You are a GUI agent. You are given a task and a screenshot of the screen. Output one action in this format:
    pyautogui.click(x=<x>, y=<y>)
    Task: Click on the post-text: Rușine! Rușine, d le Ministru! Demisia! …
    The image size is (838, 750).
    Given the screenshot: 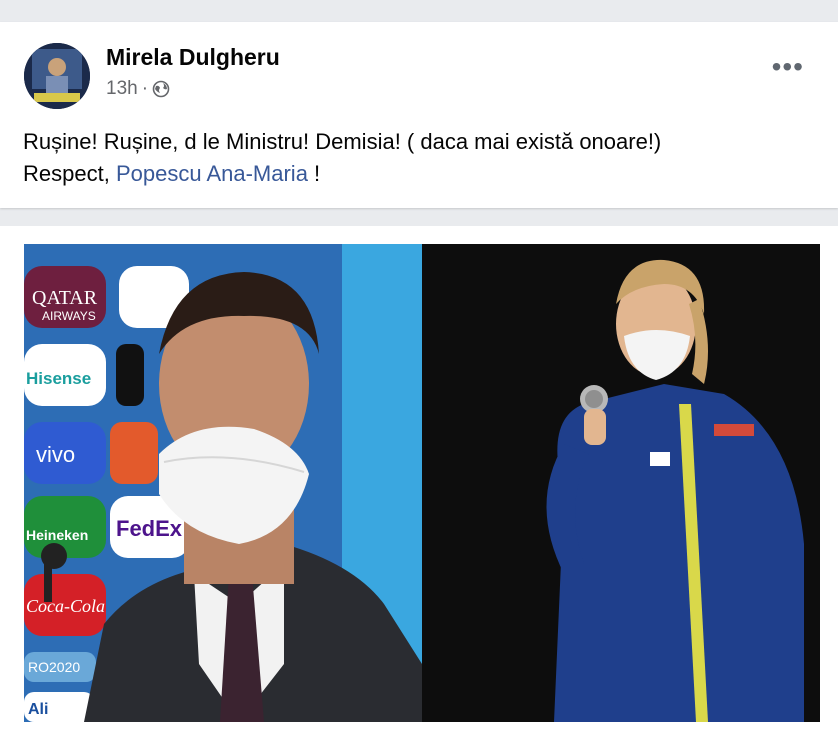 What is the action you would take?
    pyautogui.click(x=342, y=158)
    